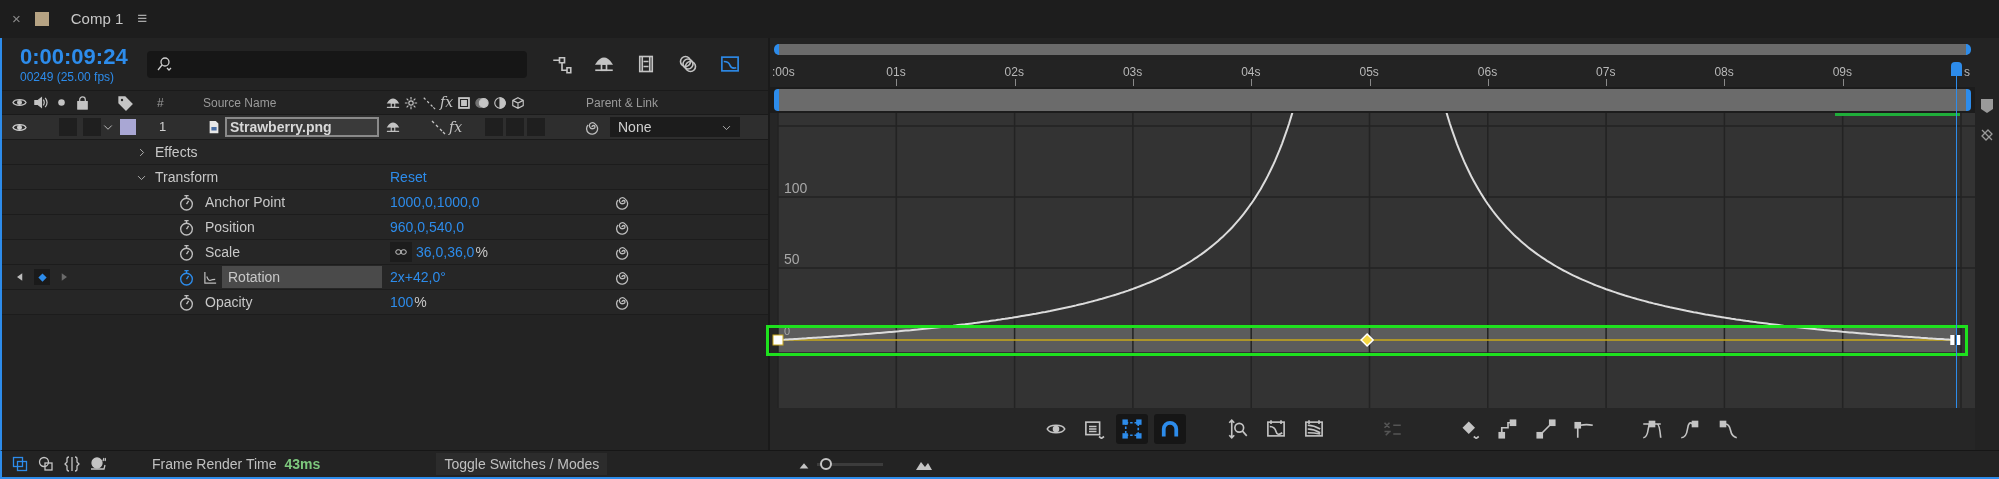 This screenshot has height=479, width=1999. I want to click on axis-label: 50, so click(792, 259).